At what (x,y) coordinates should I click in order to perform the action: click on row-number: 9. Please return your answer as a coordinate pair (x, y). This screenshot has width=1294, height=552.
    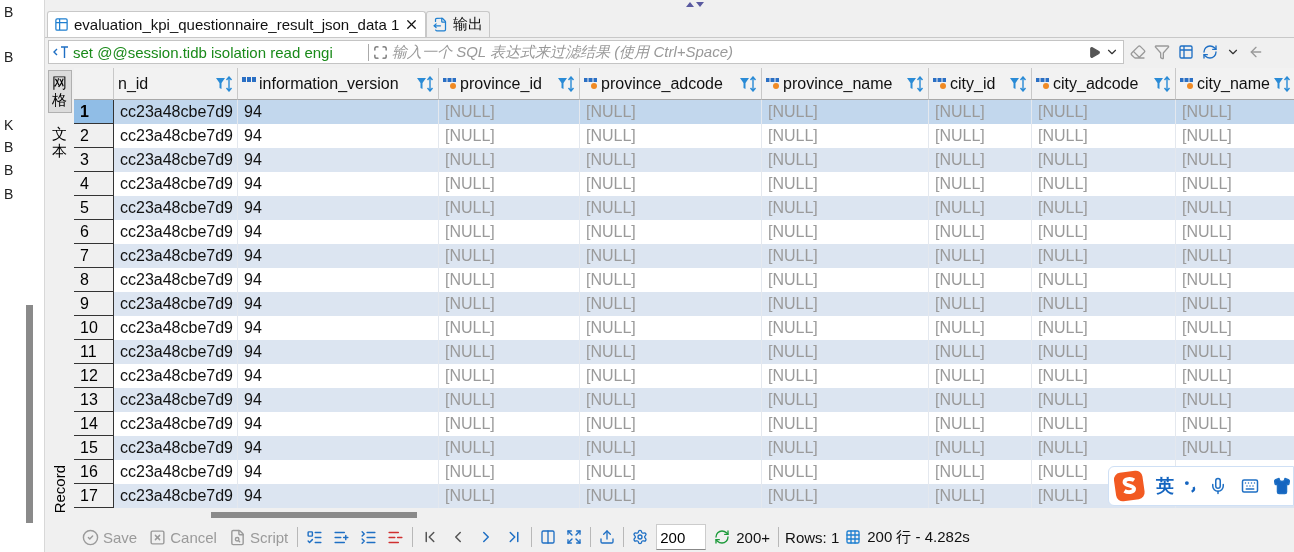
    Looking at the image, I should click on (94, 304).